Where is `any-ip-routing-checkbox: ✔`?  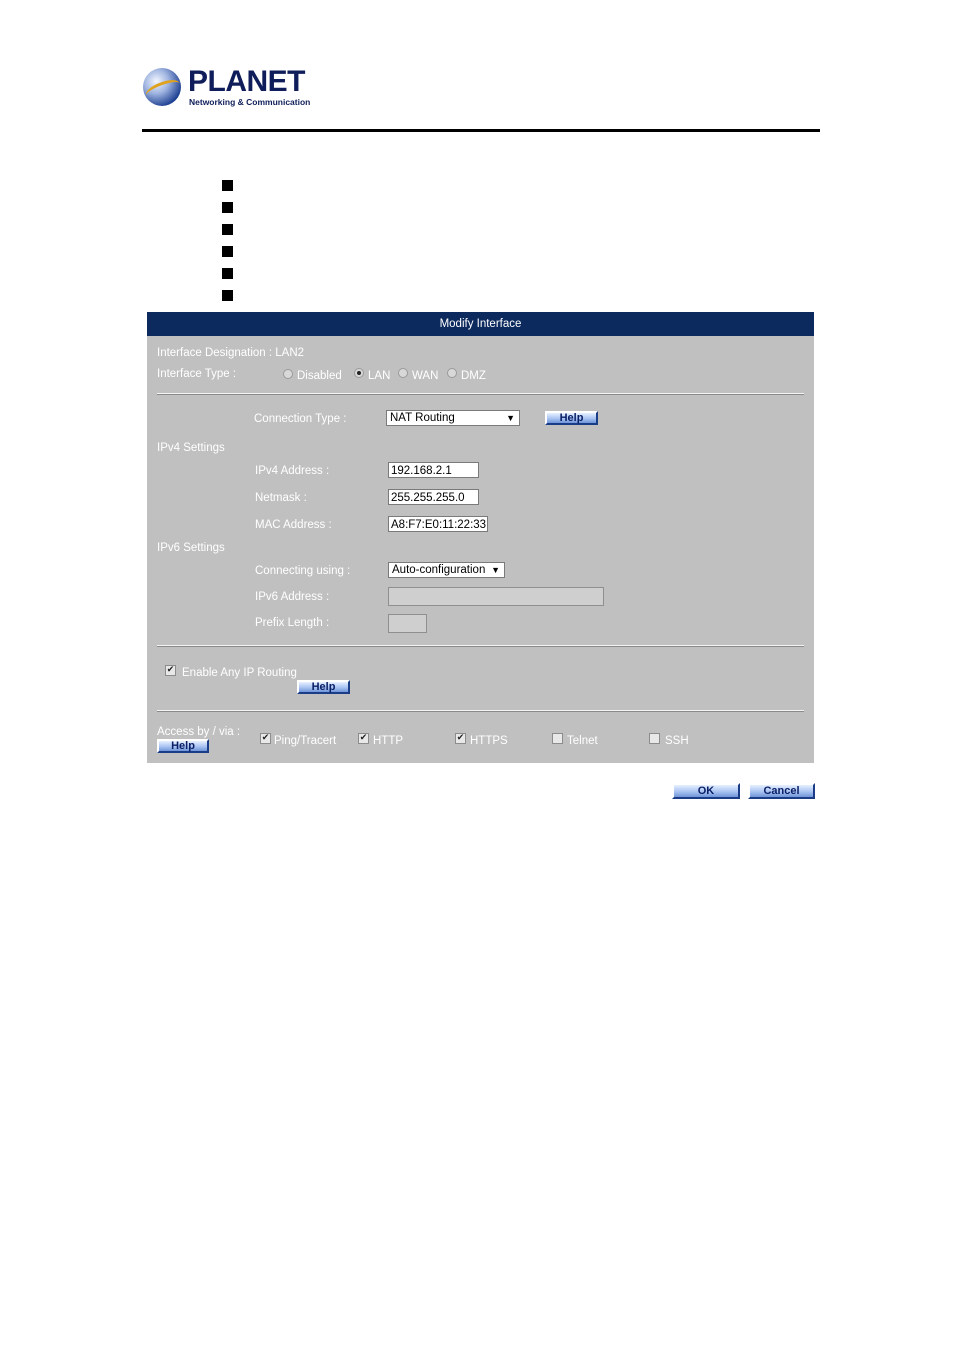 any-ip-routing-checkbox: ✔ is located at coordinates (170, 670).